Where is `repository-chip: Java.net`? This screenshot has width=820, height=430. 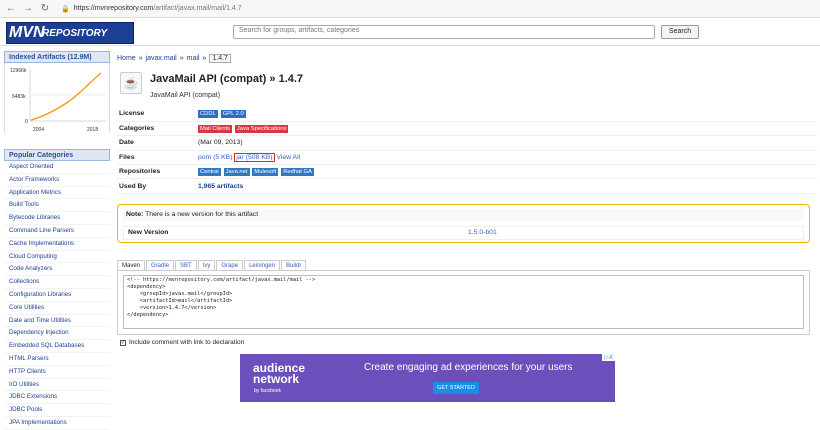 repository-chip: Java.net is located at coordinates (236, 171).